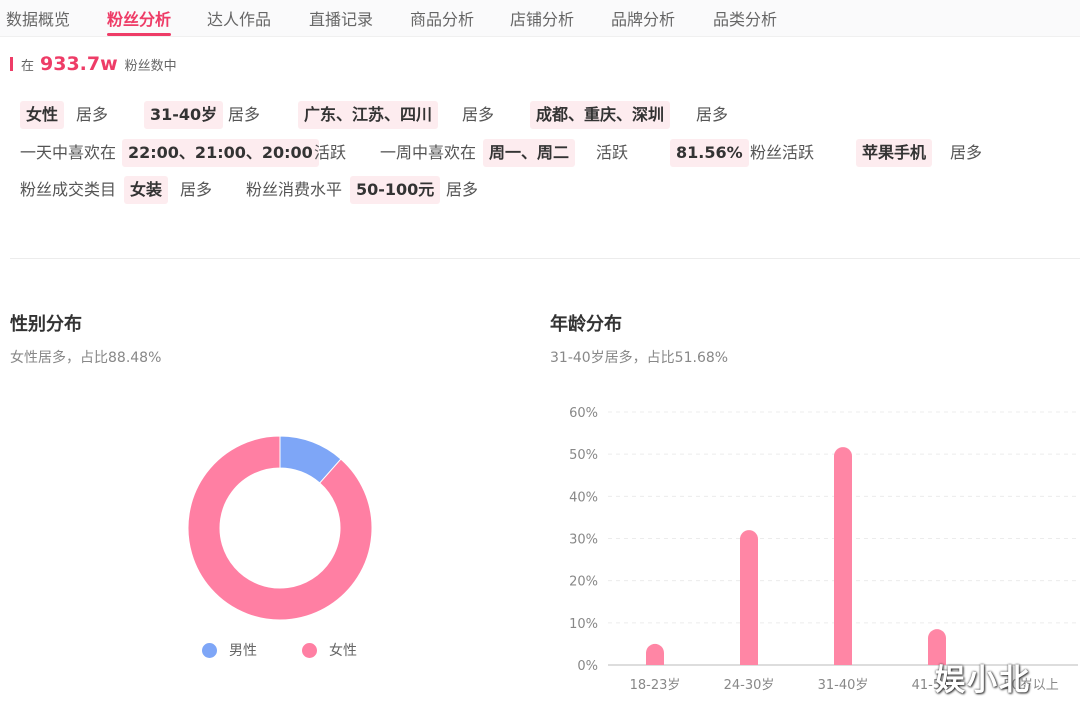 Image resolution: width=1080 pixels, height=713 pixels. I want to click on tag-active-rate-text: 粉丝活跃, so click(782, 152).